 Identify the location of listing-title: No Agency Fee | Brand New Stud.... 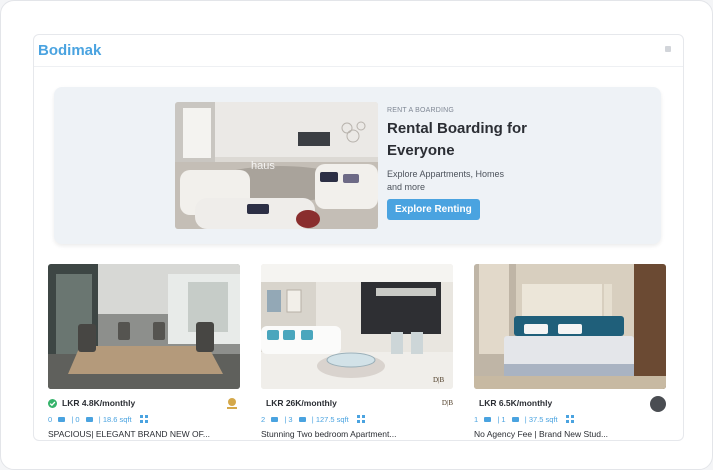
(570, 434).